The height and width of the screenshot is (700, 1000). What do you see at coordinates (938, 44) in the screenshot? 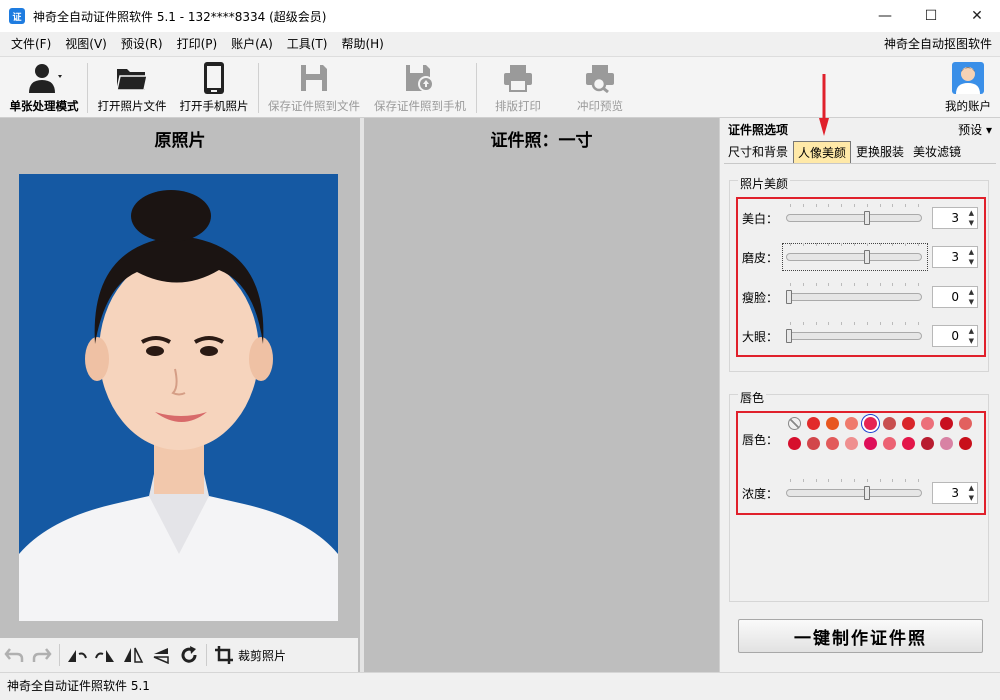
I see `cutout-software-link: 神奇全自动抠图软件` at bounding box center [938, 44].